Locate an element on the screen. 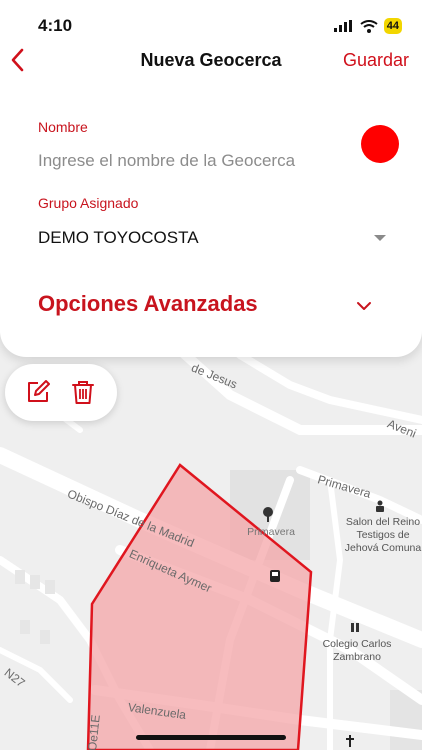  trash-icon is located at coordinates (83, 392).